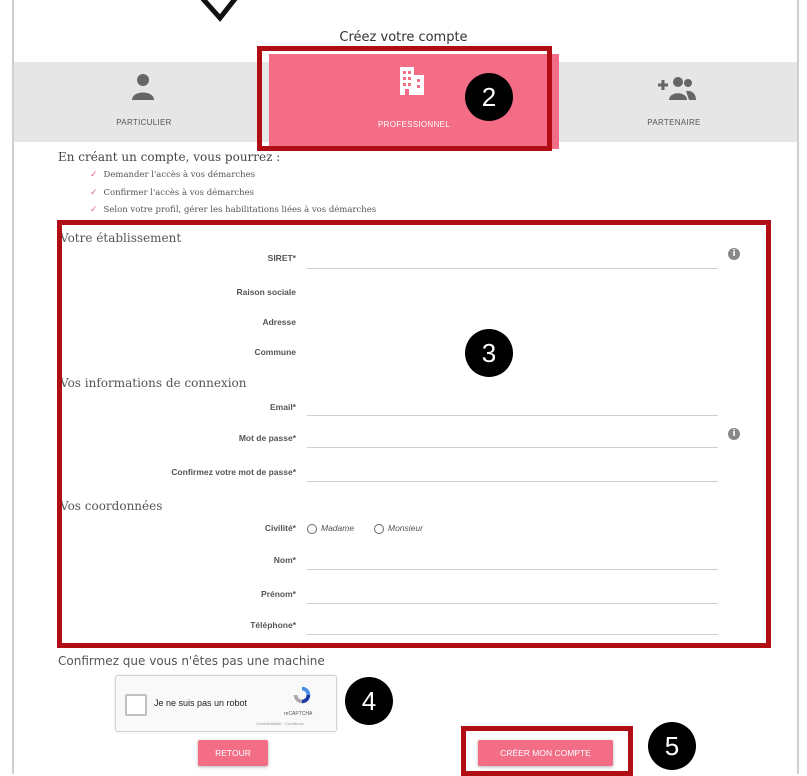  What do you see at coordinates (280, 723) in the screenshot?
I see `recaptcha-terms: Confidentialité - Conditions` at bounding box center [280, 723].